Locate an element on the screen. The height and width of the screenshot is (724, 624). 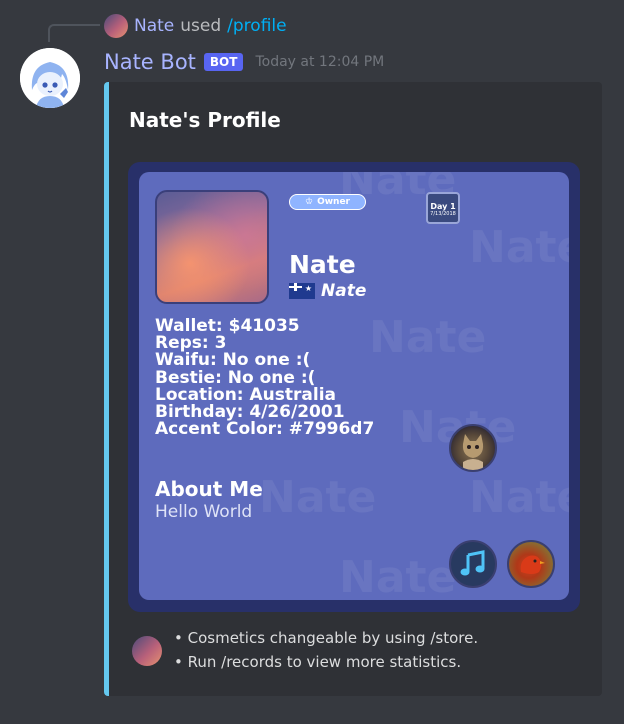
cat-badge-icon is located at coordinates (473, 448).